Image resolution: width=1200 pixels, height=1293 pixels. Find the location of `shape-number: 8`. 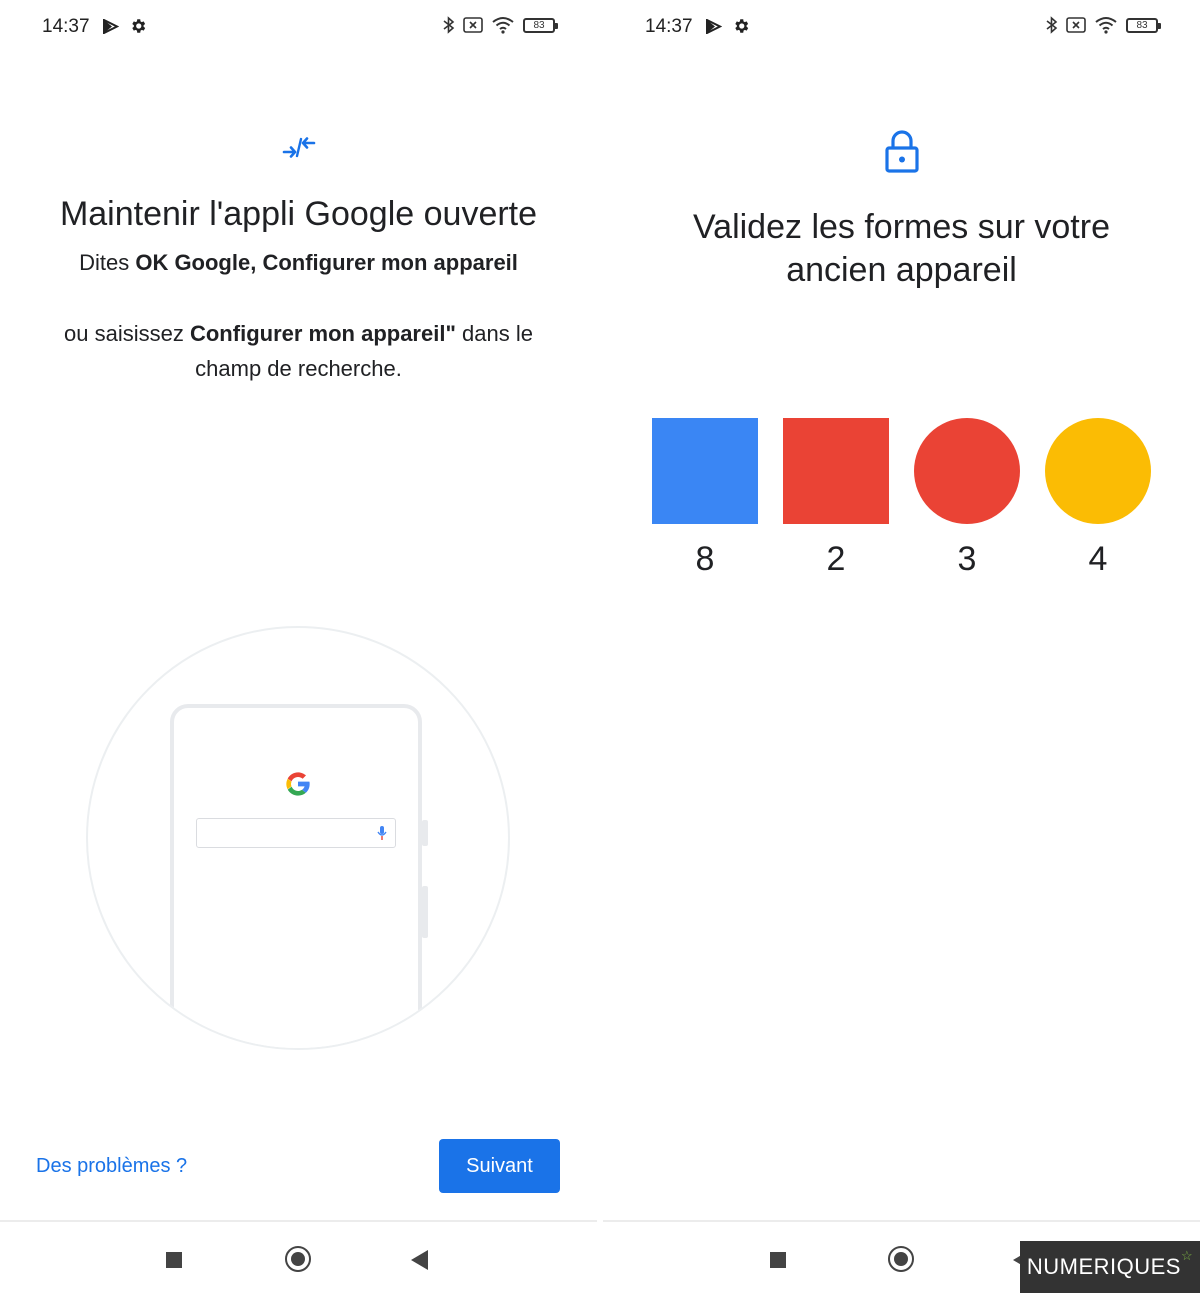

shape-number: 8 is located at coordinates (705, 559).